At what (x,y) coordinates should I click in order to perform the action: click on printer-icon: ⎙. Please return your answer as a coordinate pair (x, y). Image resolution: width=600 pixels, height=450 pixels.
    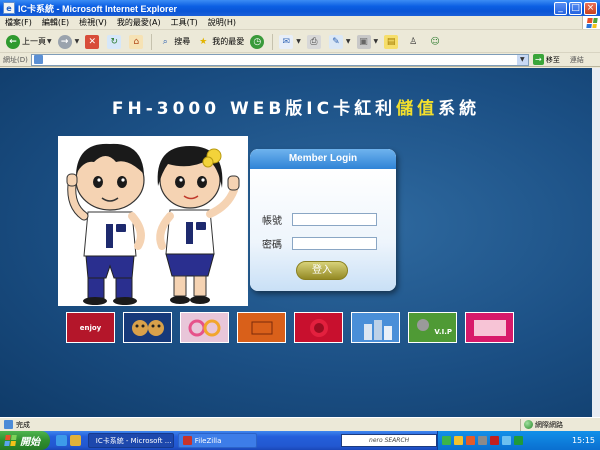
    Looking at the image, I should click on (313, 41).